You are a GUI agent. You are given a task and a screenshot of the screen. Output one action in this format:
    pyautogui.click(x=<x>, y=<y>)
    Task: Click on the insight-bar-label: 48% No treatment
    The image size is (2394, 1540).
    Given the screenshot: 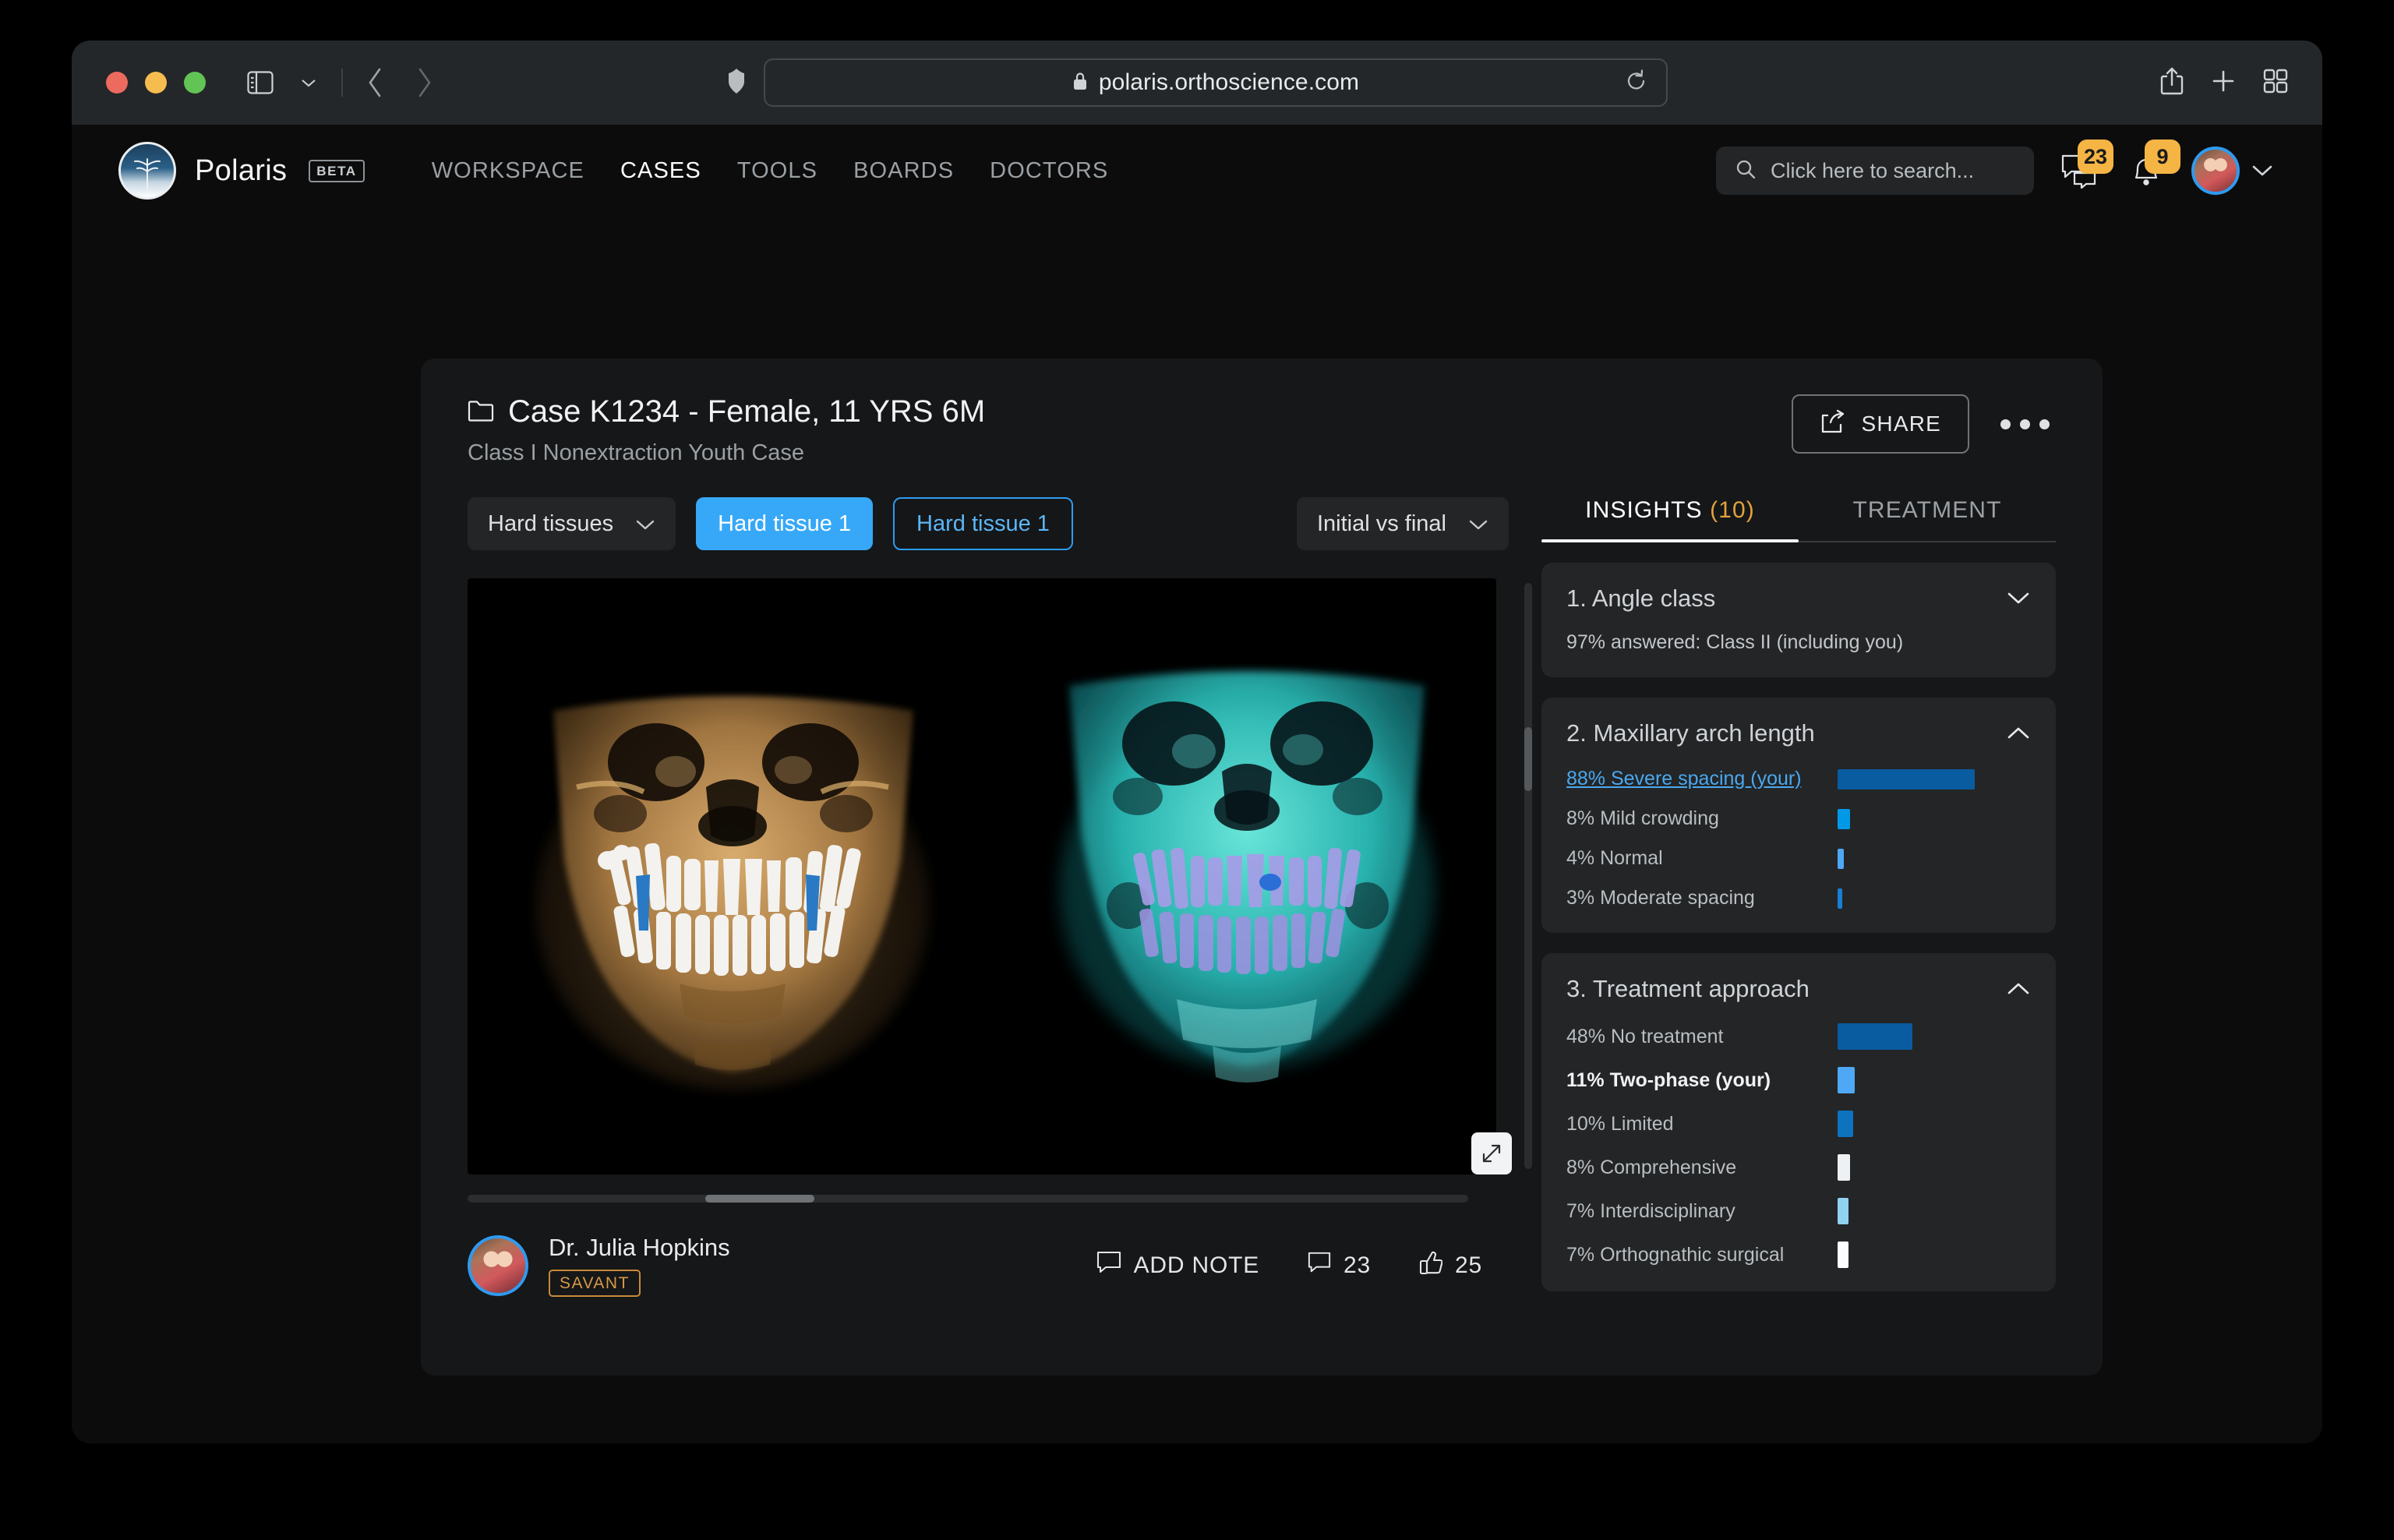 What is the action you would take?
    pyautogui.click(x=1645, y=1036)
    